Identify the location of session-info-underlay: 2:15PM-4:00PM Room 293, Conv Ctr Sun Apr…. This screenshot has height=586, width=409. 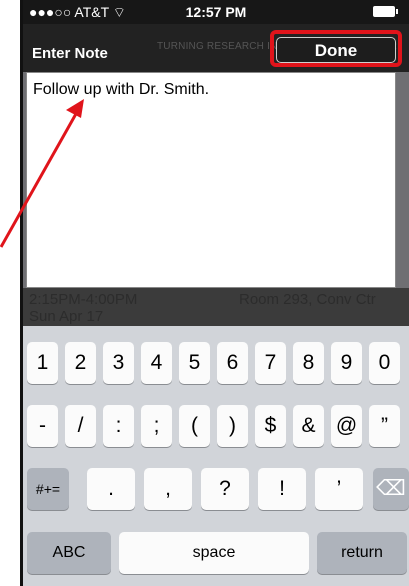
(216, 307).